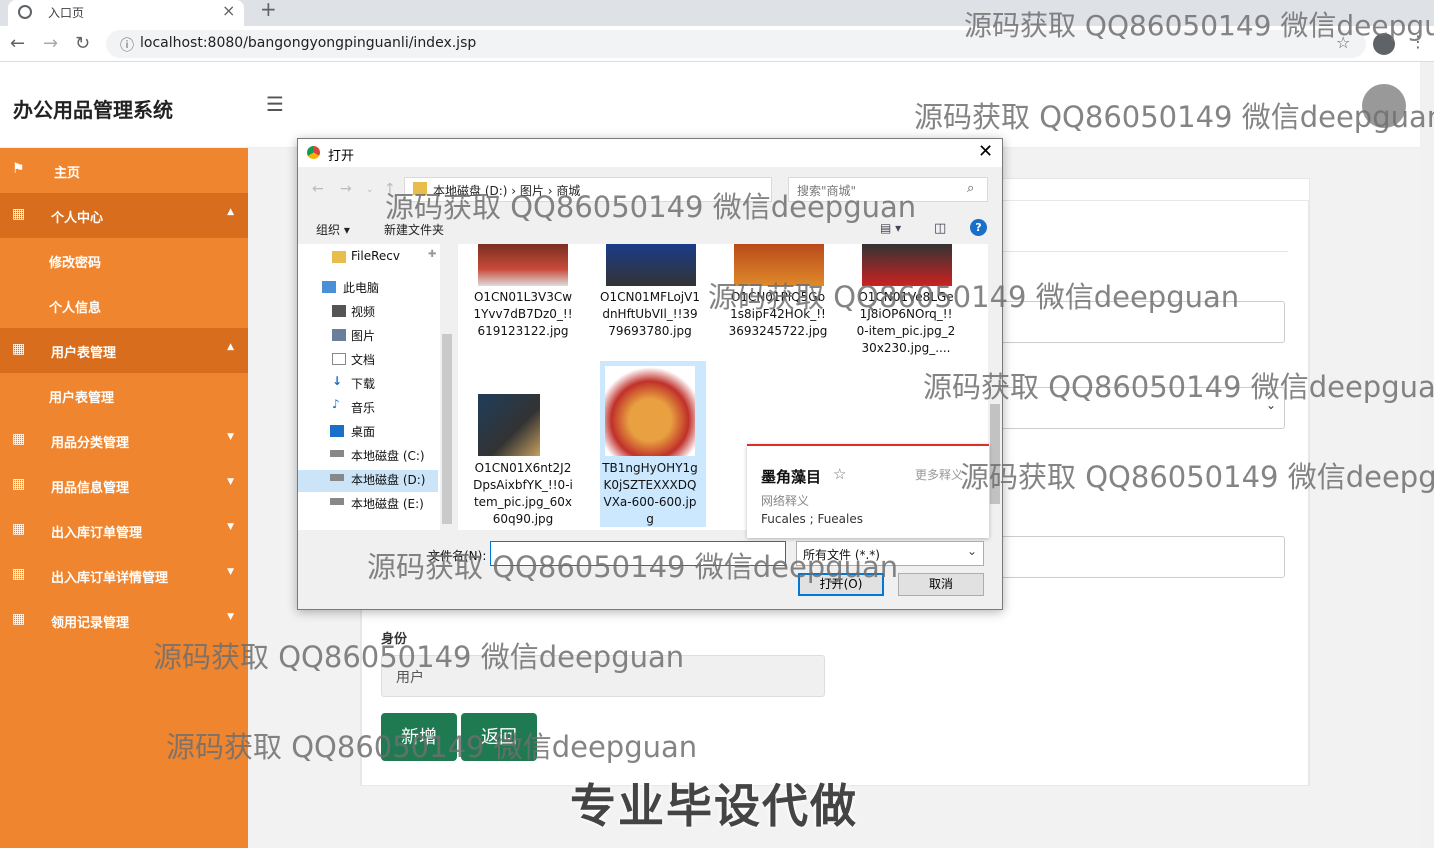 This screenshot has height=848, width=1434. Describe the element at coordinates (17, 43) in the screenshot. I see `back-icon: ←` at that location.